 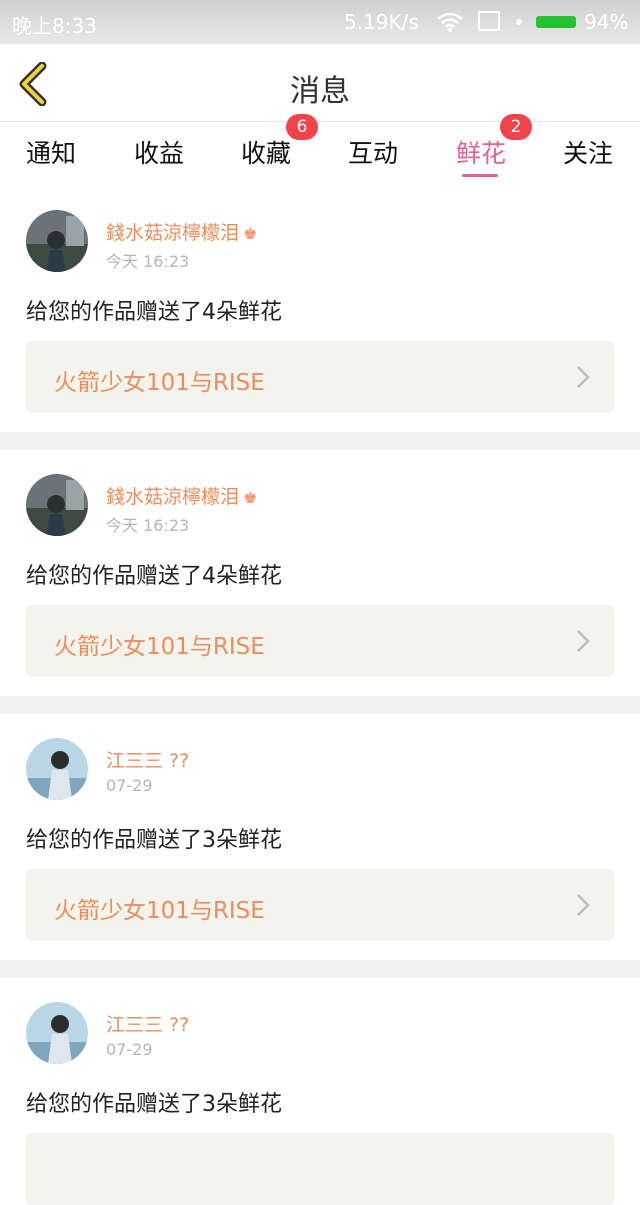 What do you see at coordinates (480, 175) in the screenshot?
I see `active-tab-indicator` at bounding box center [480, 175].